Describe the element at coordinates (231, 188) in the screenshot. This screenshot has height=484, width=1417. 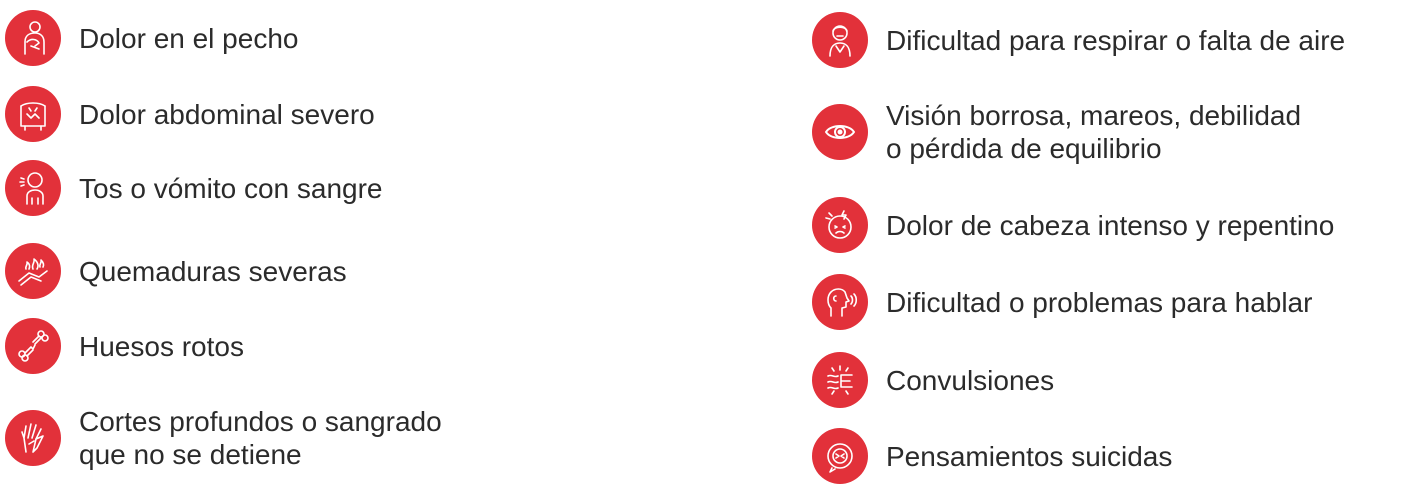
I see `symptom-label: Tos o vómito con sangre` at that location.